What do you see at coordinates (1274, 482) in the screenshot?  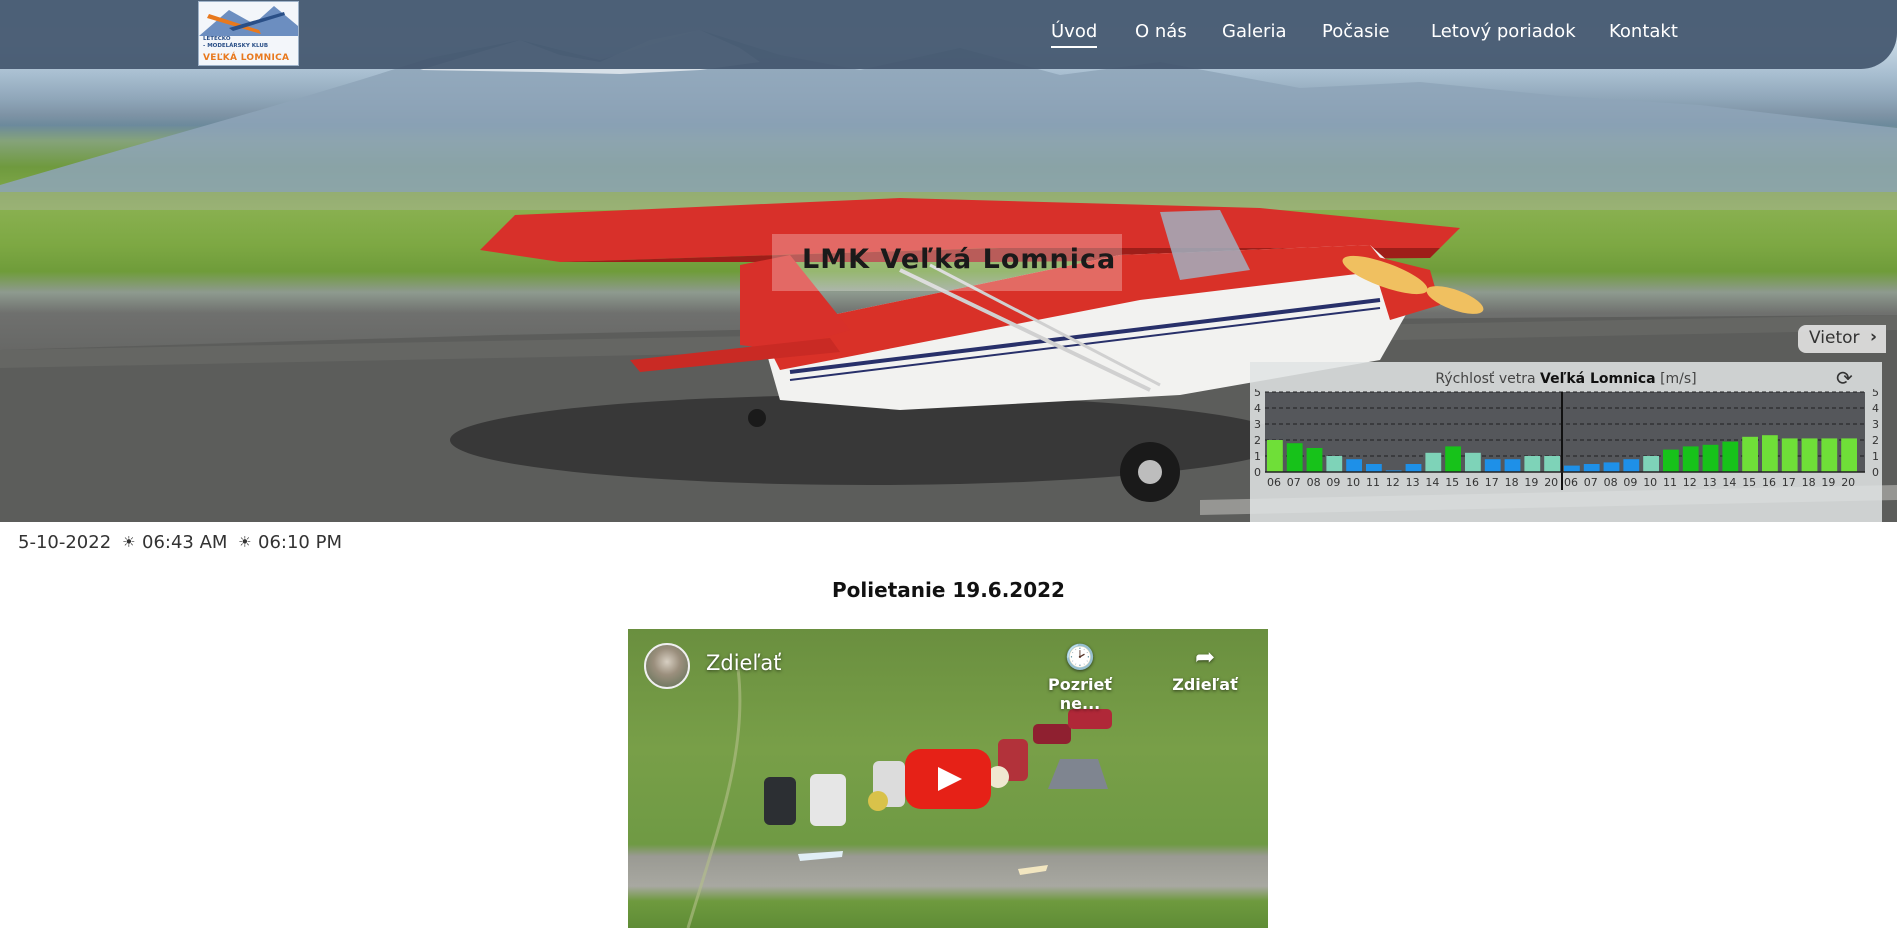 I see `wind-hour-label-day1: 06` at bounding box center [1274, 482].